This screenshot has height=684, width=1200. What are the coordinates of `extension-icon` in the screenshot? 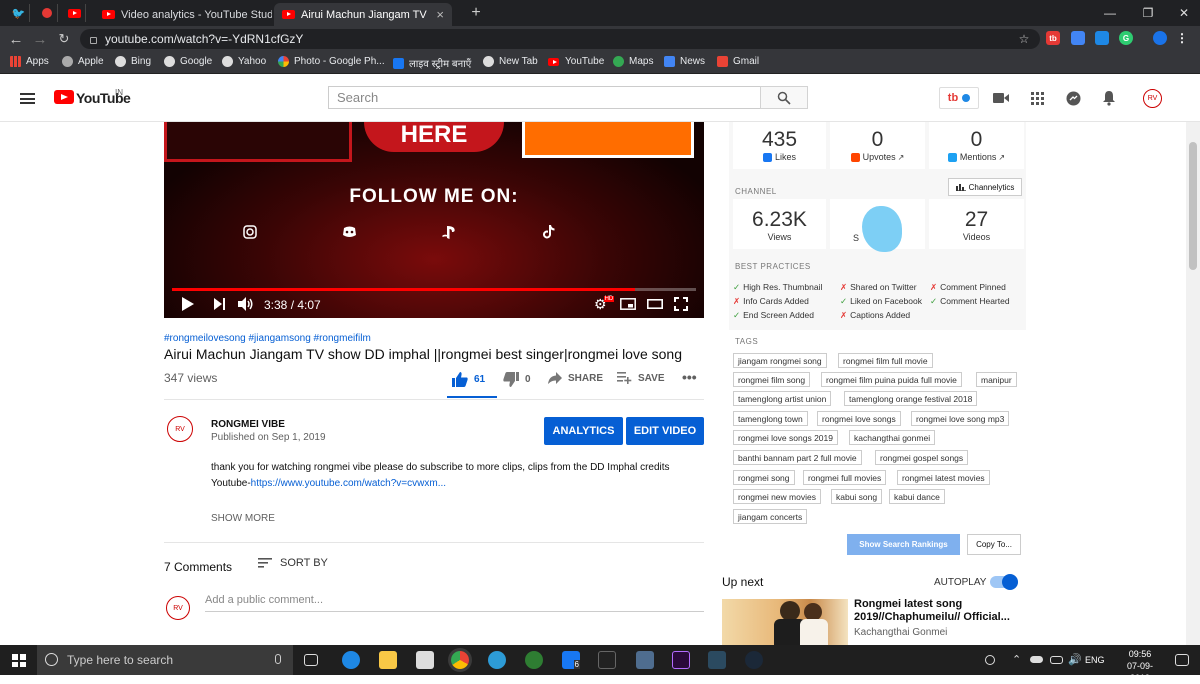 It's located at (1102, 38).